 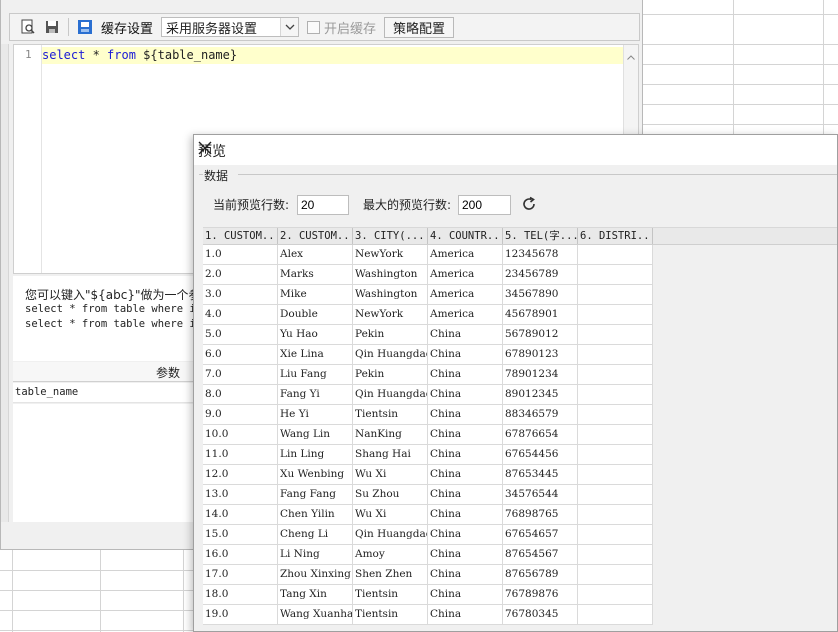 What do you see at coordinates (289, 27) in the screenshot?
I see `chevron-down-icon` at bounding box center [289, 27].